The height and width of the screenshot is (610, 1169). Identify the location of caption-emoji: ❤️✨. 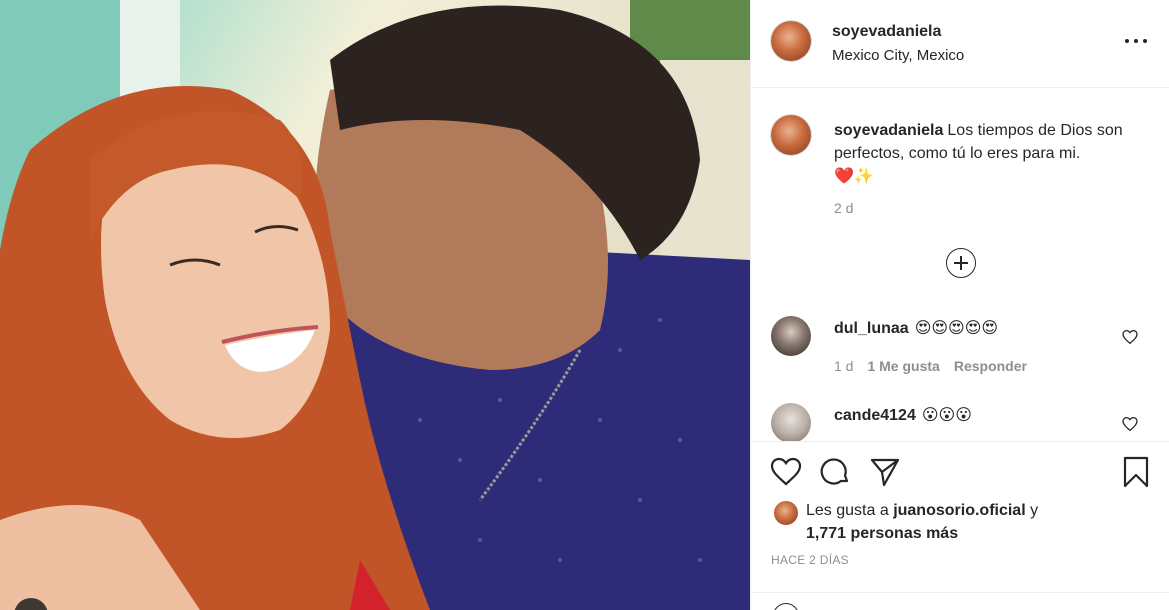
(854, 176).